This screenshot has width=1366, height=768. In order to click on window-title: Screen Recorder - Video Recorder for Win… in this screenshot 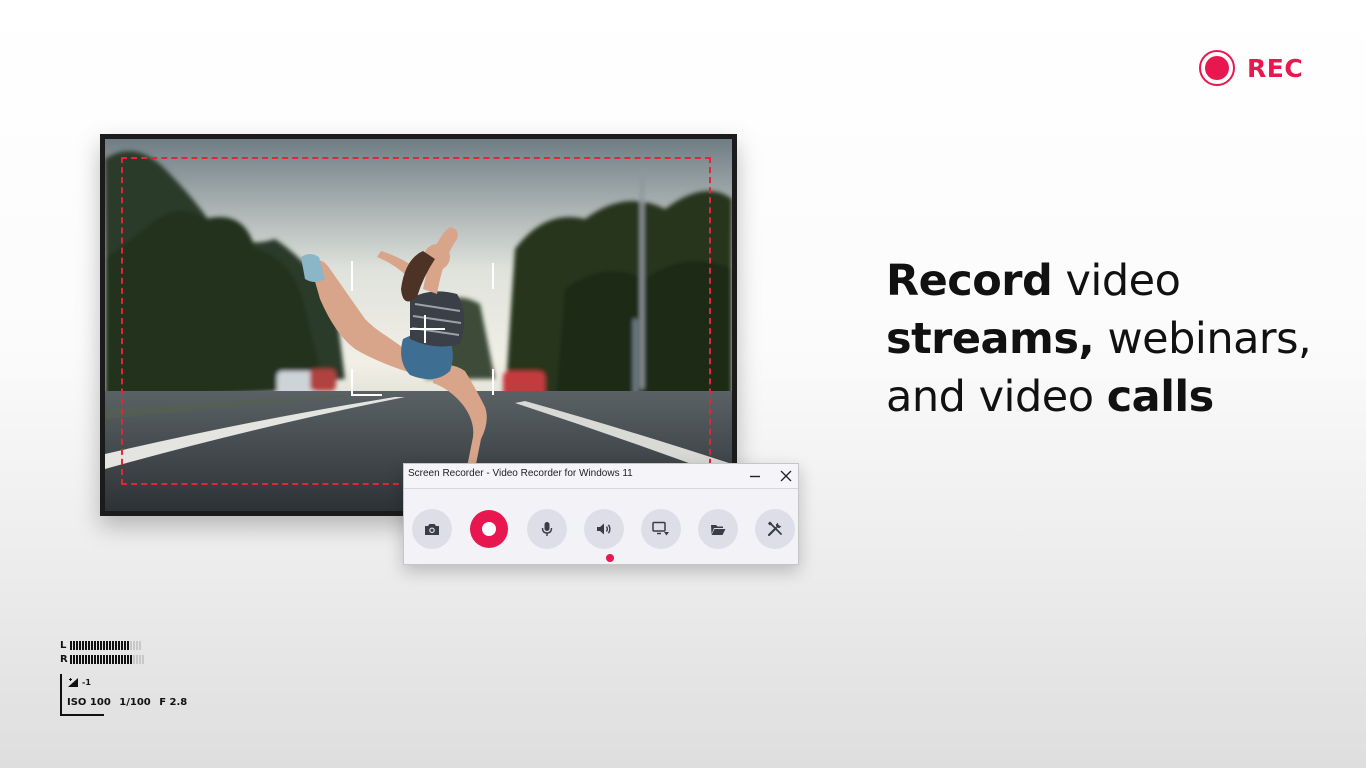, I will do `click(520, 473)`.